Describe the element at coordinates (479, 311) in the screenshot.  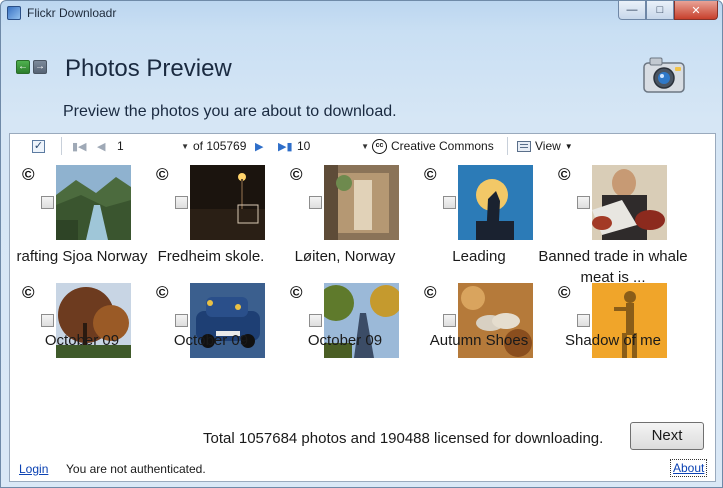
I see `photo-item: © Autumn Shoes` at that location.